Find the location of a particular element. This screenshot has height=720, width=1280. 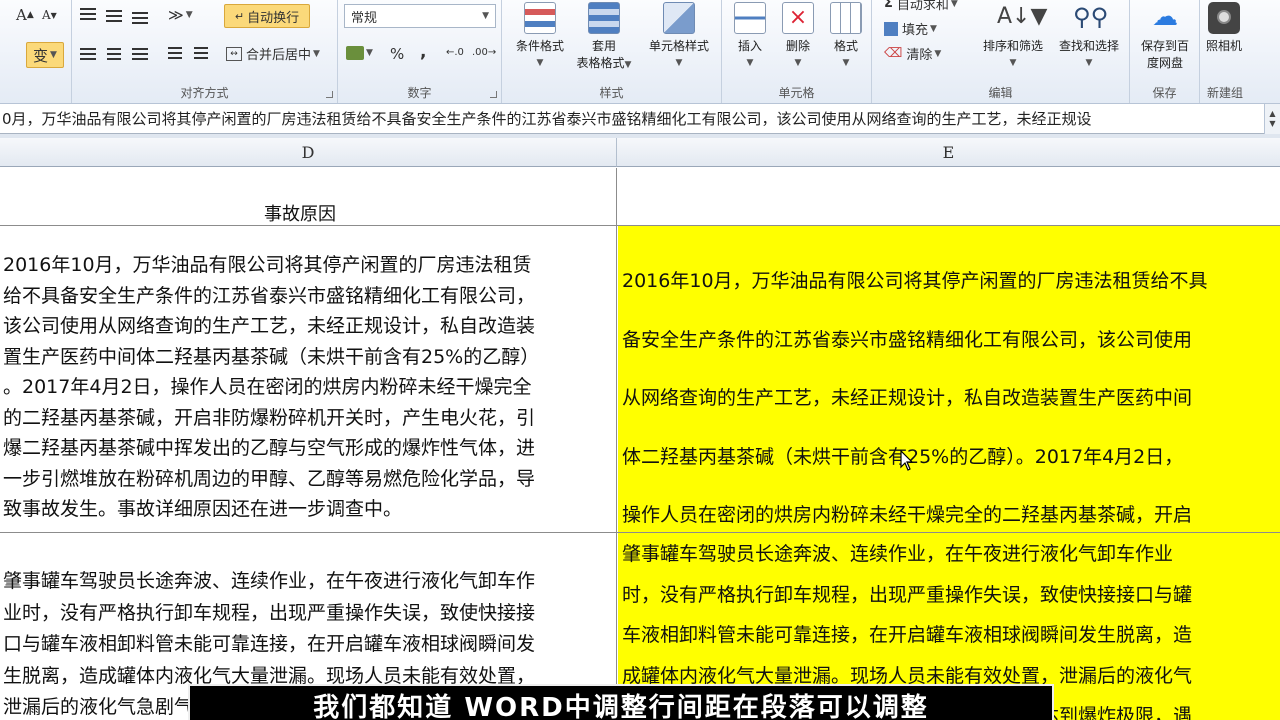

cell-styles-label: 单元格样式 is located at coordinates (678, 46).